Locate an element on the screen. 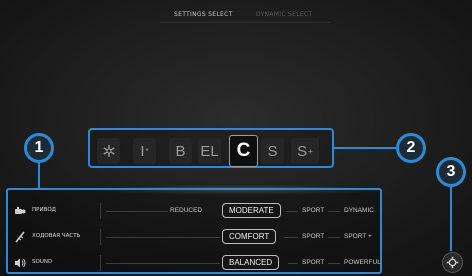  car-settings-icon is located at coordinates (452, 262).